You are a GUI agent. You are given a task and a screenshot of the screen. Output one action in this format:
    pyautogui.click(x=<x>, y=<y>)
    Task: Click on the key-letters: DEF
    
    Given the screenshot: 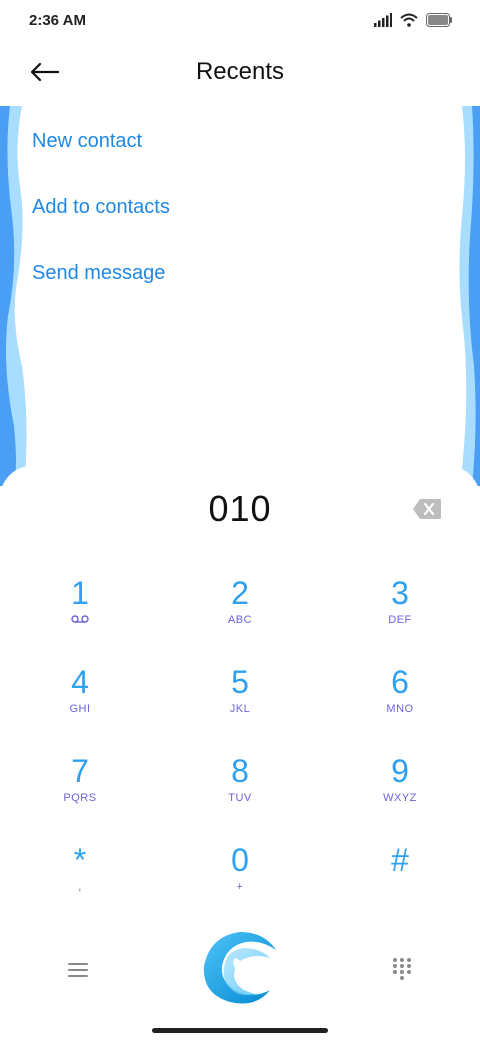 What is the action you would take?
    pyautogui.click(x=400, y=620)
    